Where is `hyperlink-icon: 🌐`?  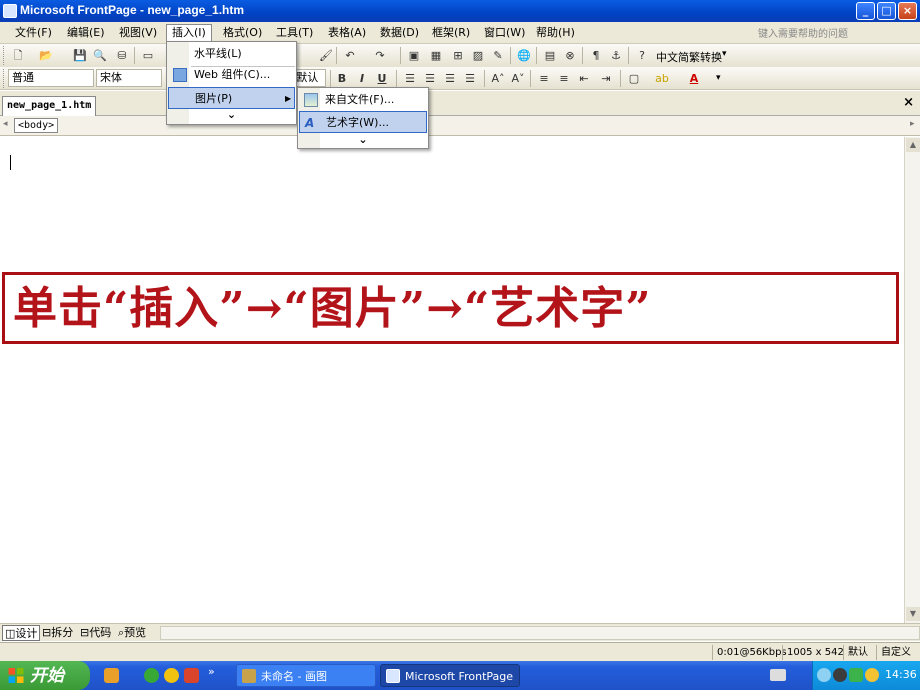
hyperlink-icon: 🌐 is located at coordinates (524, 55).